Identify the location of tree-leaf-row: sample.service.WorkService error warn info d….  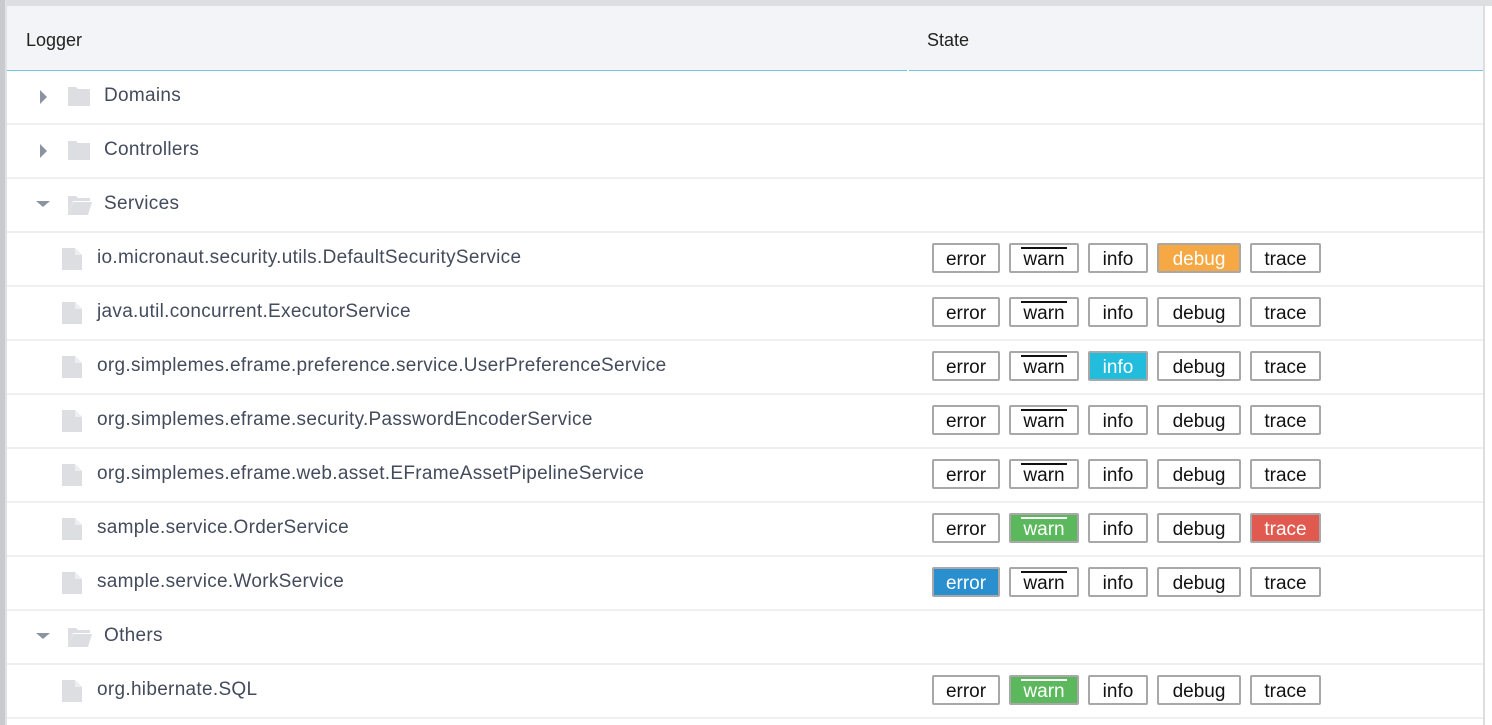
(745, 584).